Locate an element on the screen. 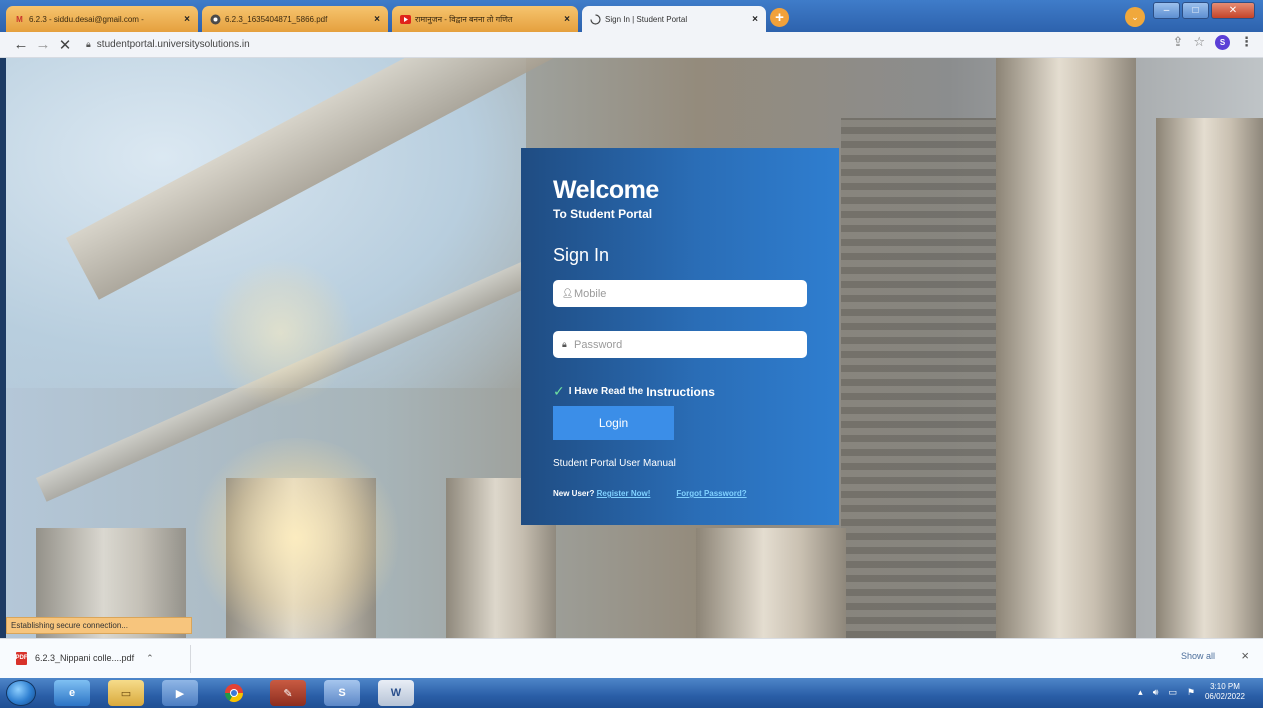  minimize-button: – is located at coordinates (1166, 10).